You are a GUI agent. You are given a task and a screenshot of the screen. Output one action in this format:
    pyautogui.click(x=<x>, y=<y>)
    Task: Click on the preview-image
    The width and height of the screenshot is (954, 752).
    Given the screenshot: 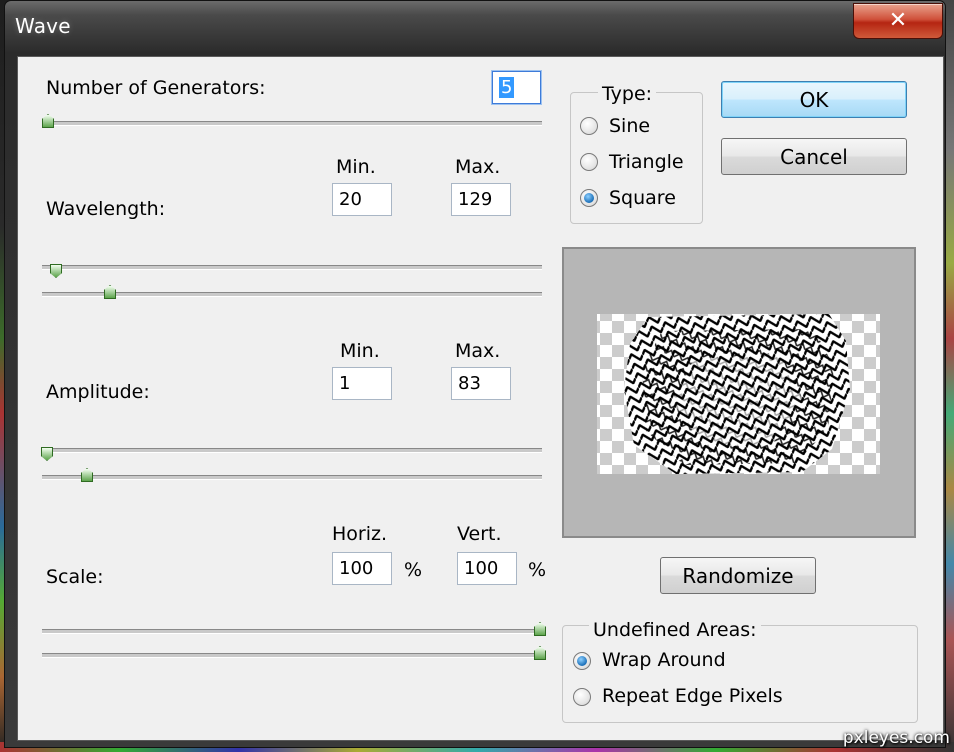 What is the action you would take?
    pyautogui.click(x=738, y=394)
    